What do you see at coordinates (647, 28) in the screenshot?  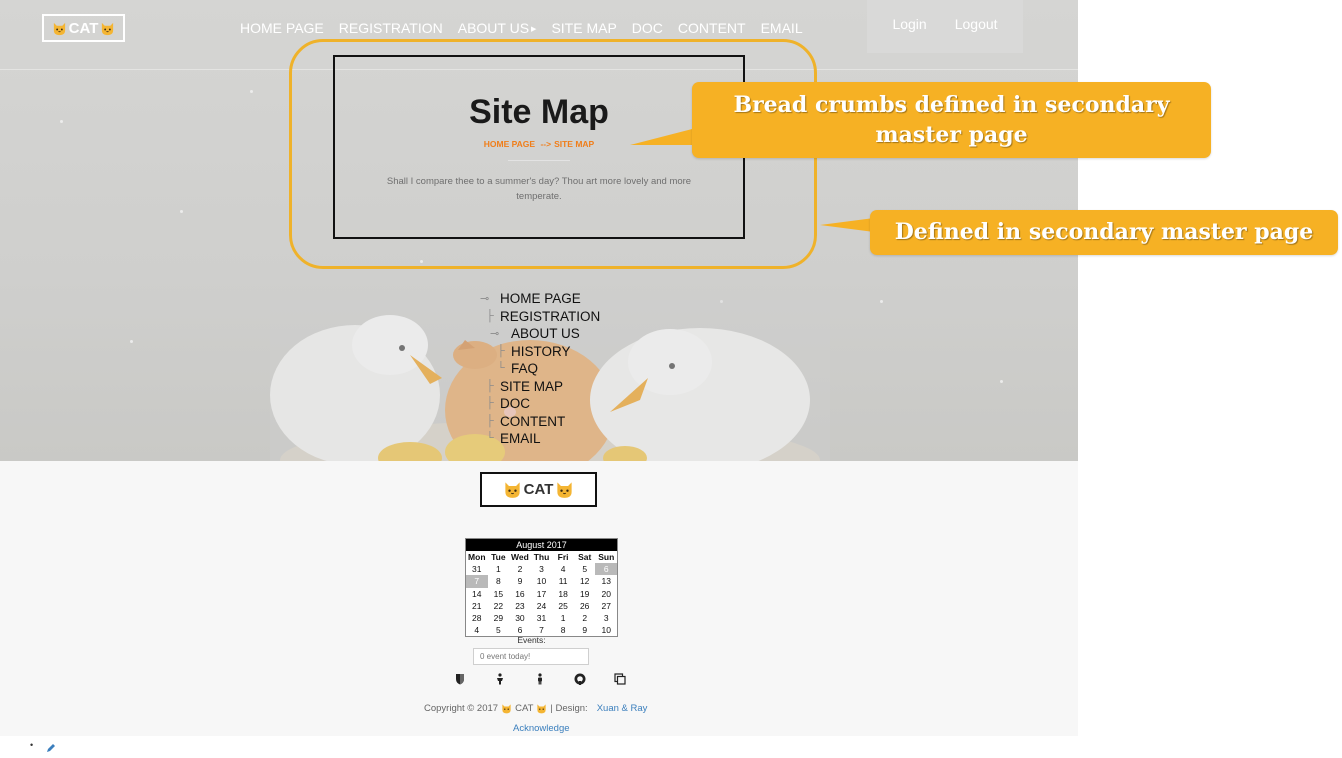 I see `nav-doc: DOC` at bounding box center [647, 28].